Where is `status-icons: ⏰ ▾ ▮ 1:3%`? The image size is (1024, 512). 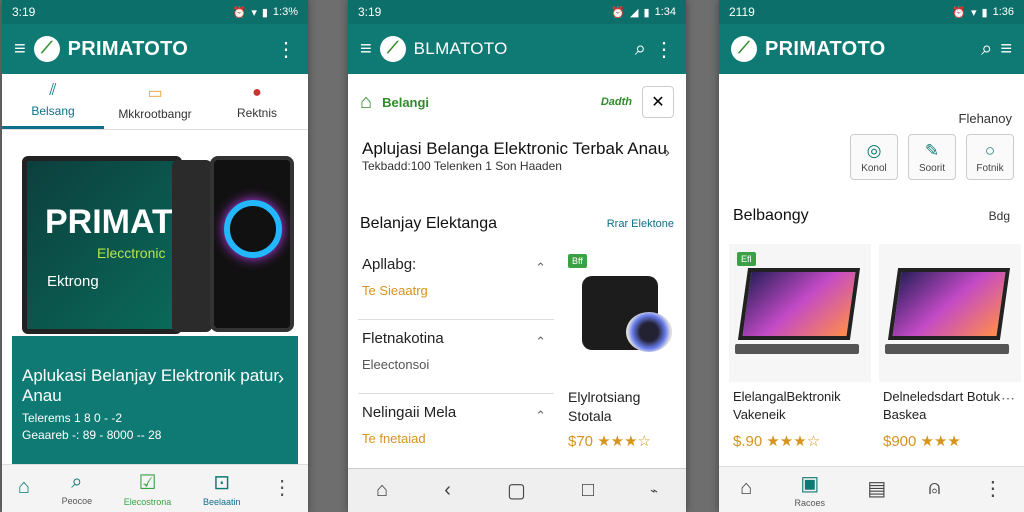
status-icons: ⏰ ▾ ▮ 1:3% is located at coordinates (265, 12).